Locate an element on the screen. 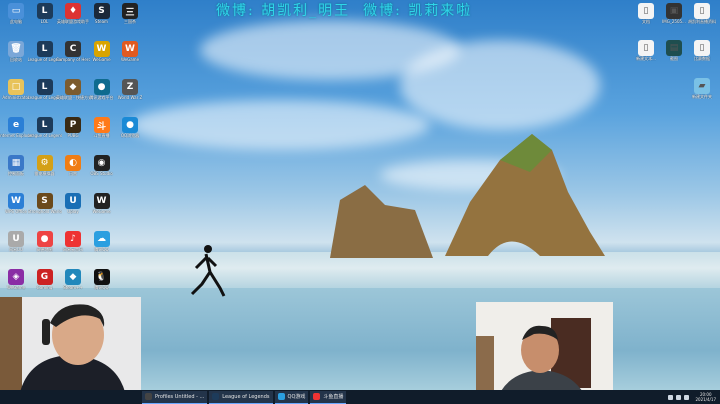  desktop-icon-label: WeGame is located at coordinates (101, 211).